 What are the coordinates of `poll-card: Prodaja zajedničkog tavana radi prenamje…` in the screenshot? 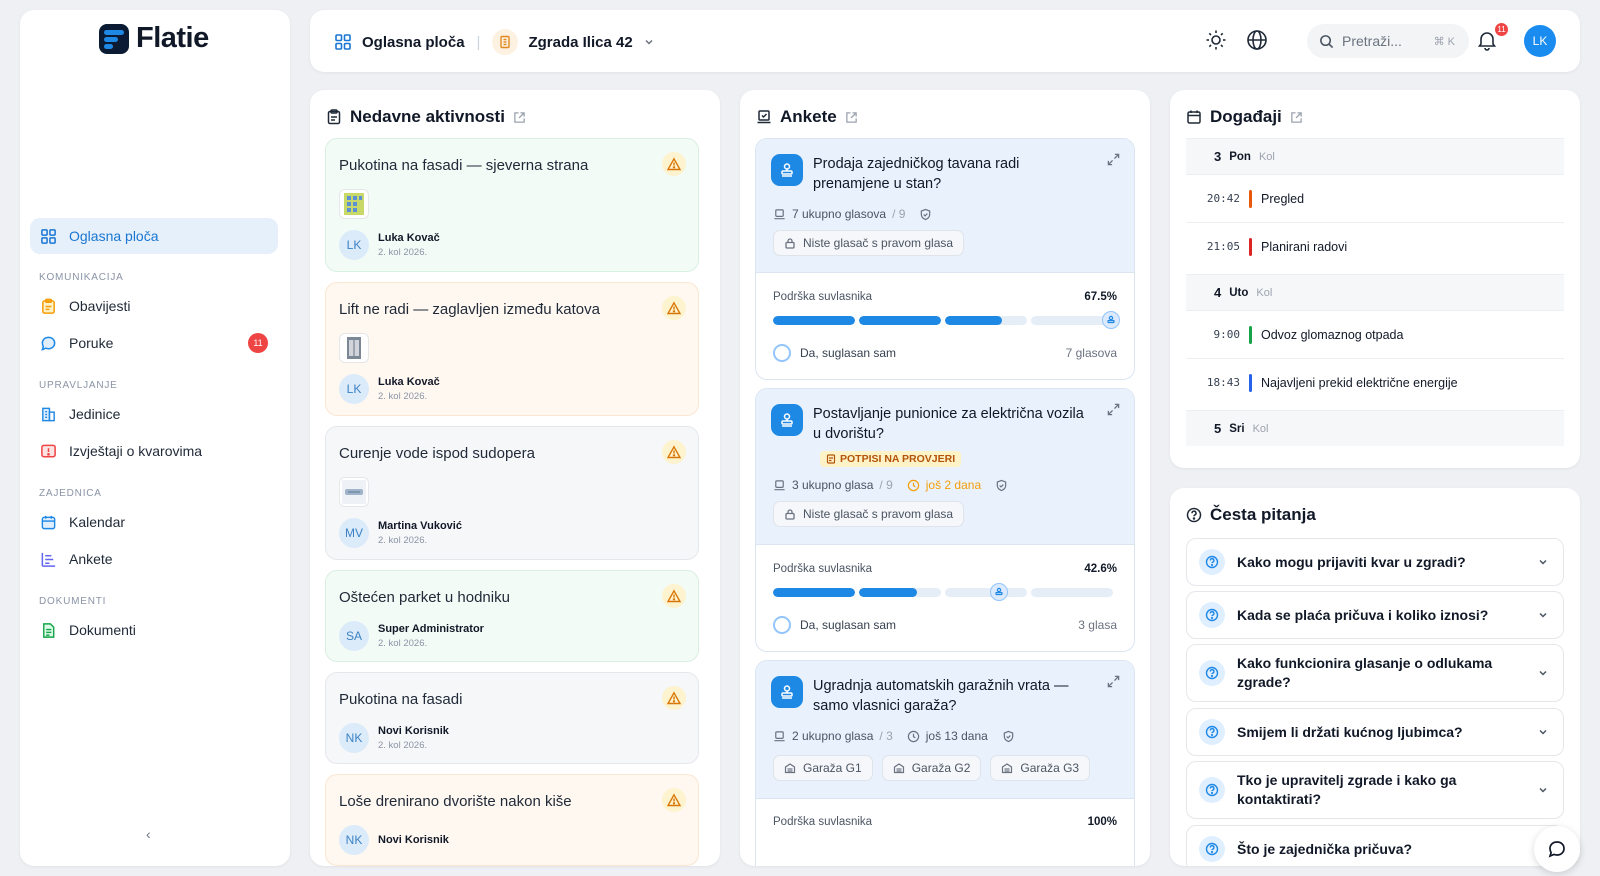 It's located at (945, 259).